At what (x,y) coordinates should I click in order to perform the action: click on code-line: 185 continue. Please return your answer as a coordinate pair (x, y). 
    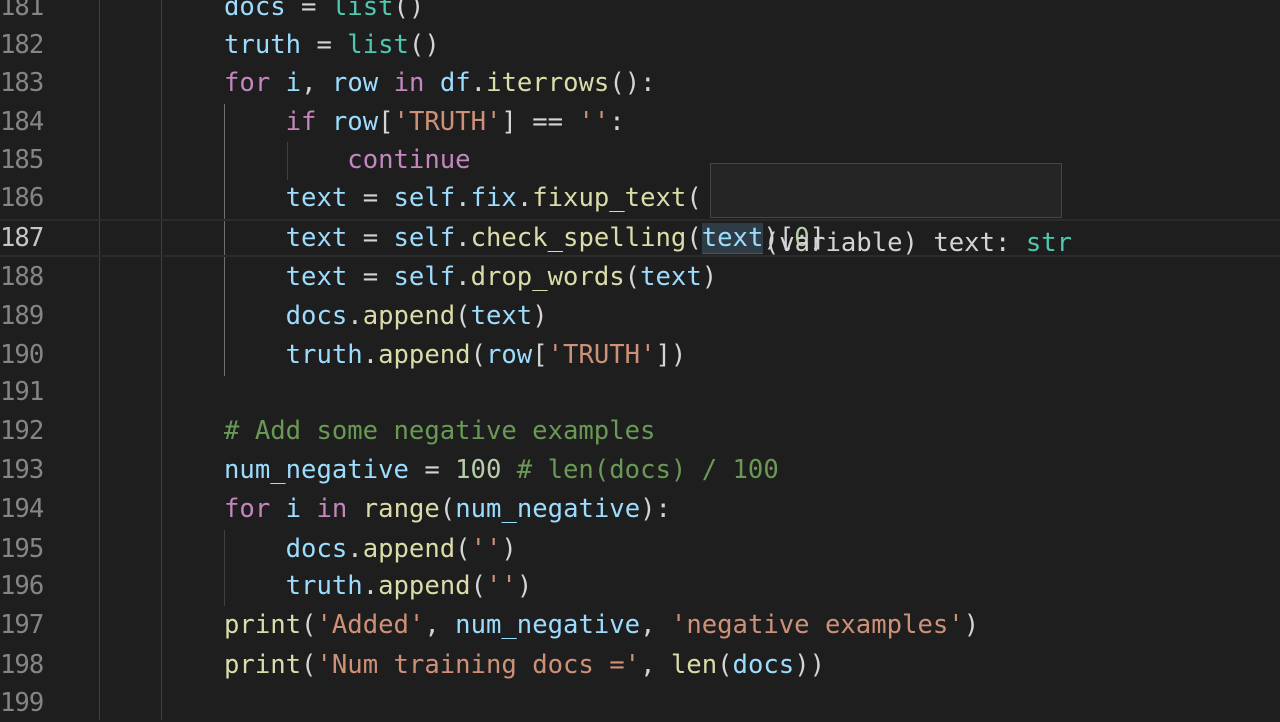
    Looking at the image, I should click on (640, 160).